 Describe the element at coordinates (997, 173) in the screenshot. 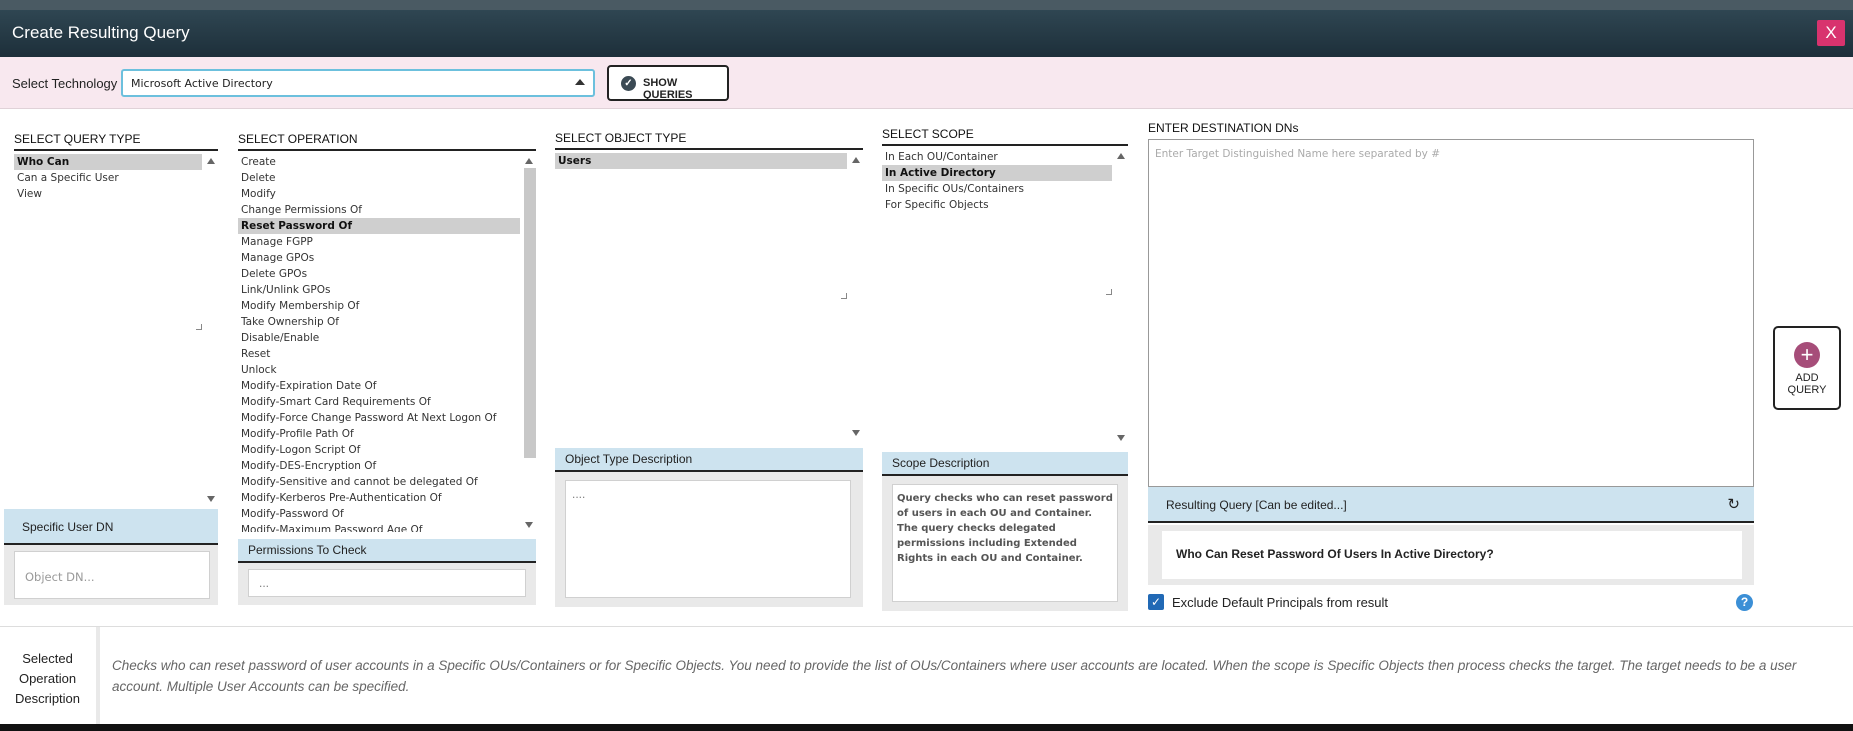

I see `scope-item: In Active Directory` at that location.